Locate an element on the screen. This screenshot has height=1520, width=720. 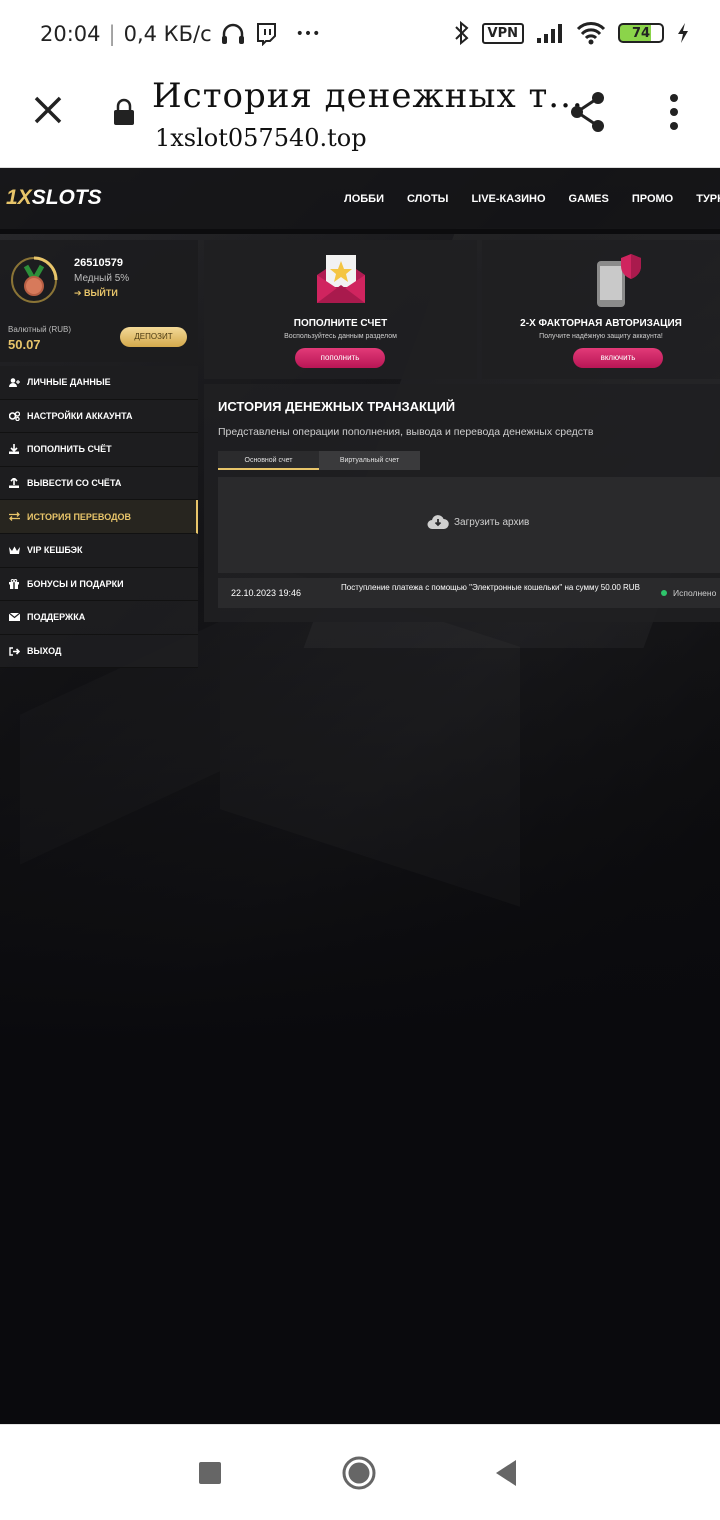
menu-bonuses: БОНУСЫ И ПОДАРКИ is located at coordinates (99, 584).